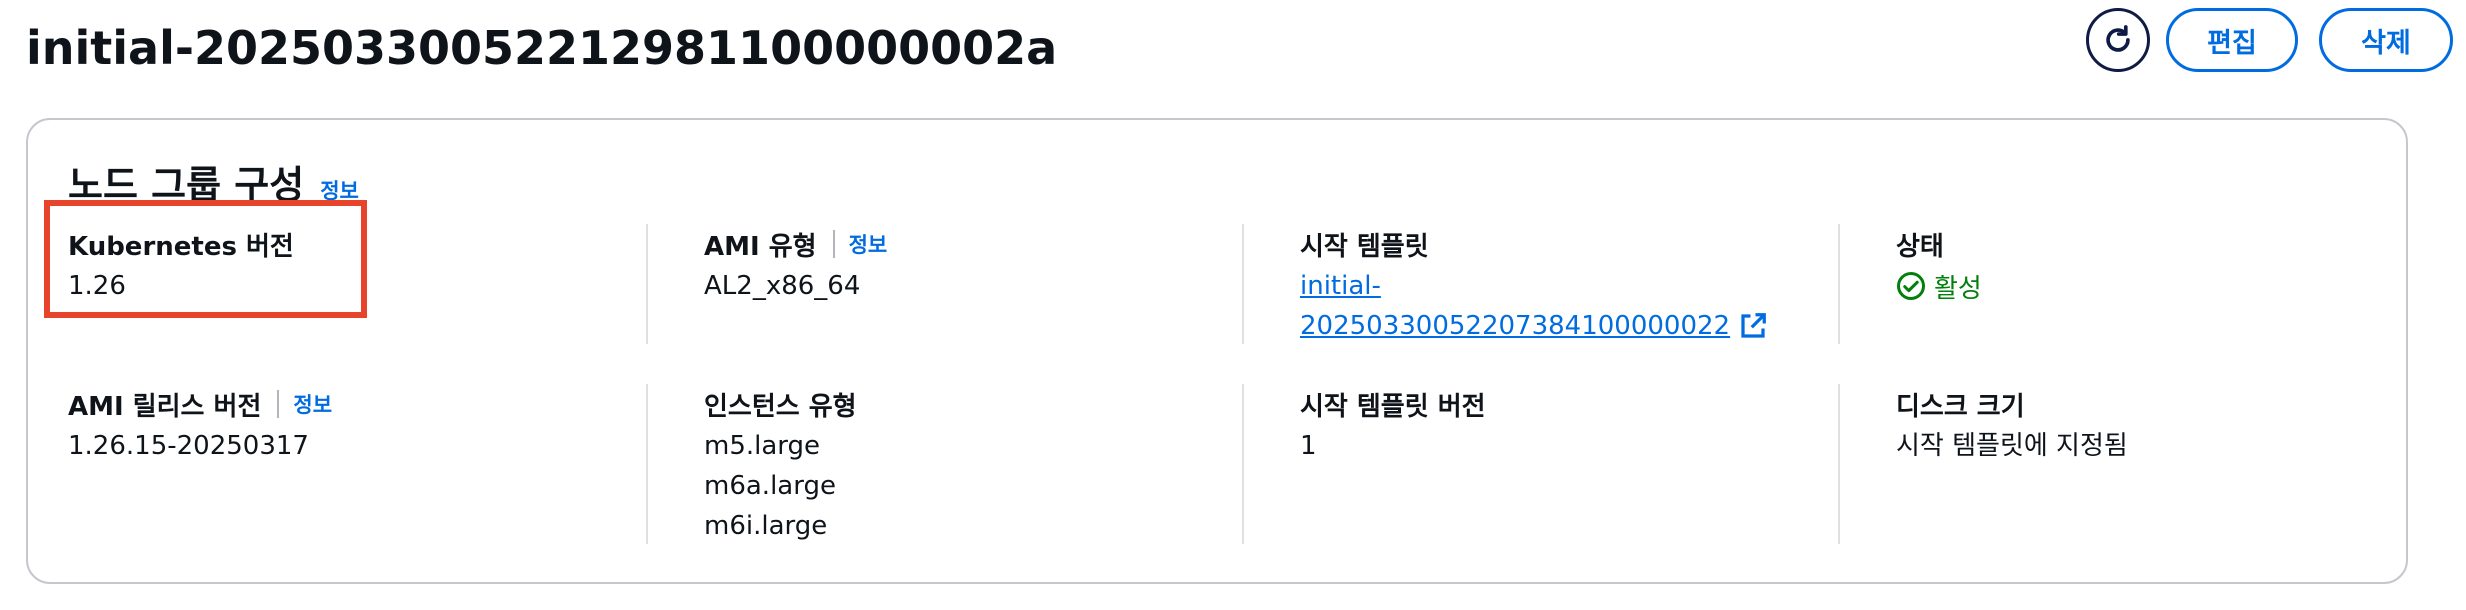 This screenshot has width=2466, height=610. I want to click on launch-template-version-value: 1, so click(1308, 446).